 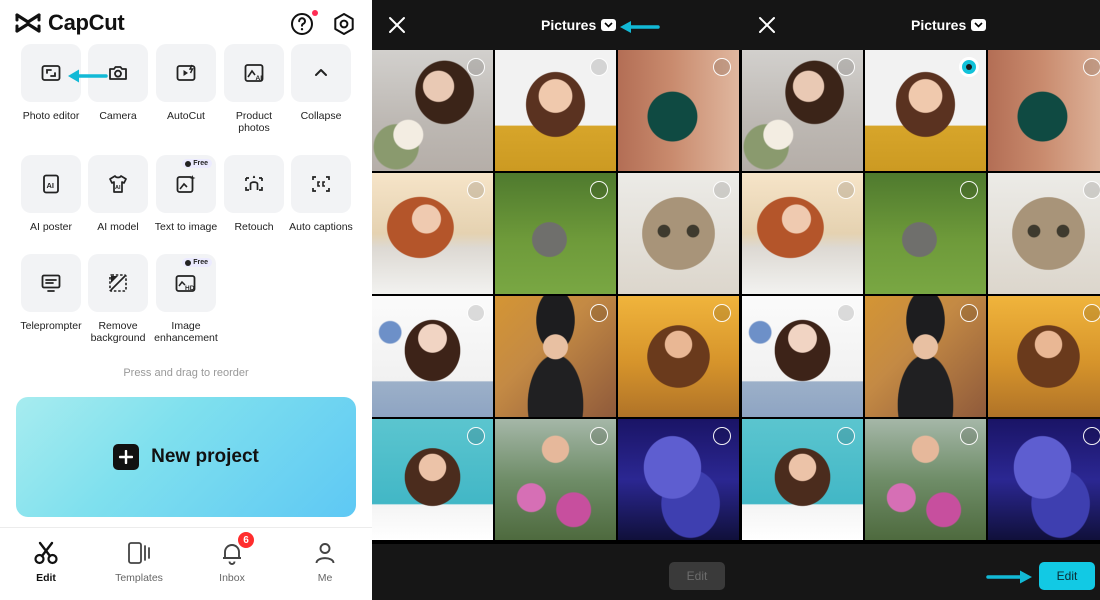 What do you see at coordinates (186, 194) in the screenshot?
I see `tool-text-to-image: Free Text to image` at bounding box center [186, 194].